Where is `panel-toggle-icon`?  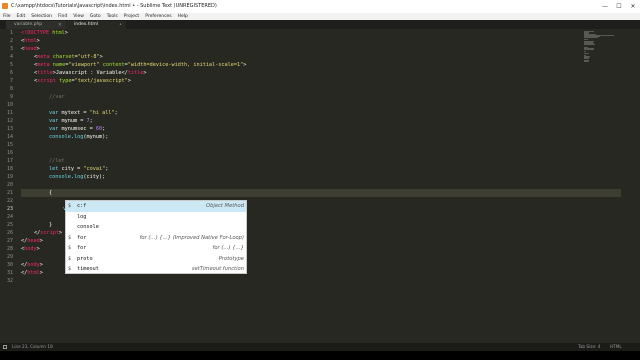 panel-toggle-icon is located at coordinates (5, 347).